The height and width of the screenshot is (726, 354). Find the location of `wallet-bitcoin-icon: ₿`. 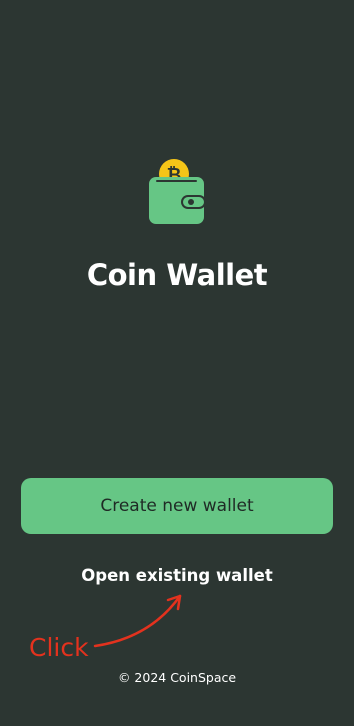

wallet-bitcoin-icon: ₿ is located at coordinates (178, 192).